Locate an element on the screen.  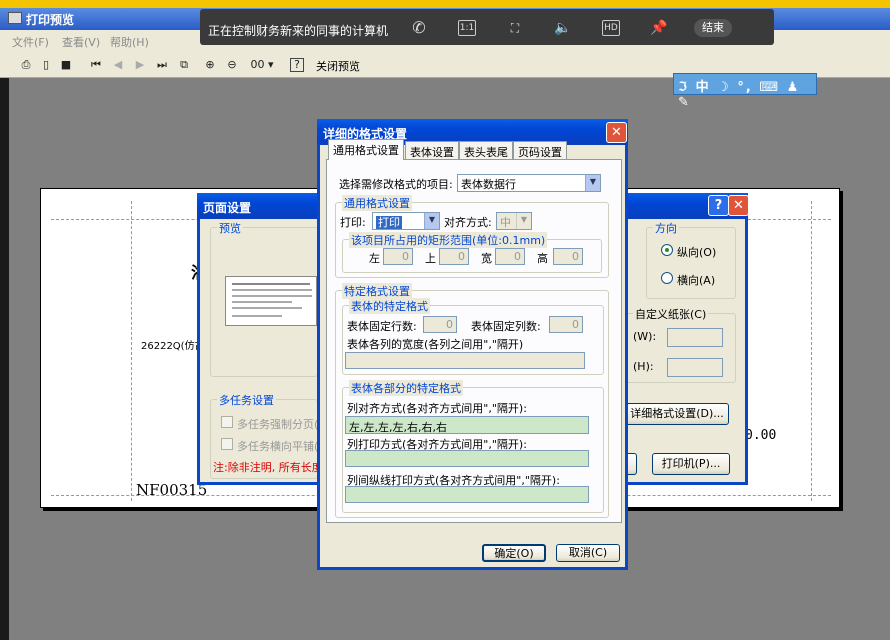
close-preview-button: 关闭预览 is located at coordinates (338, 66).